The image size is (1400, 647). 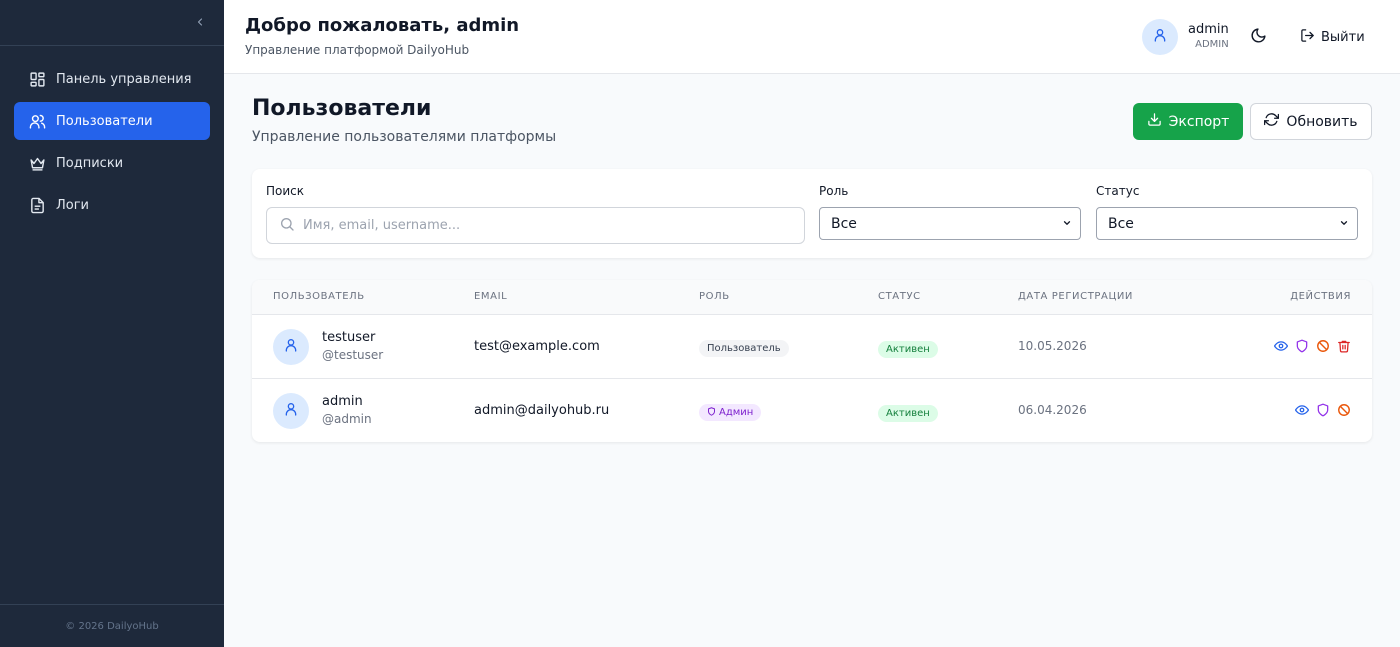 I want to click on dashboard-icon, so click(x=37, y=79).